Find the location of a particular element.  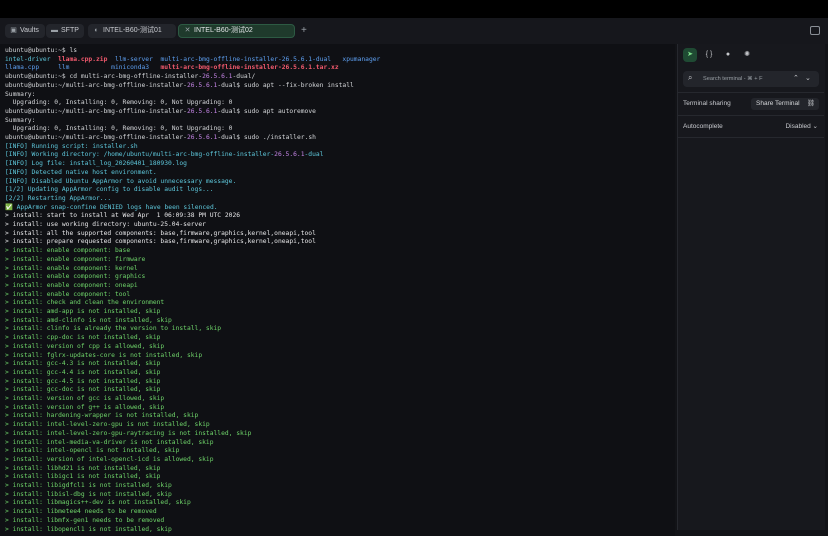

tab-sftp: ▬ SFTP is located at coordinates (65, 31).